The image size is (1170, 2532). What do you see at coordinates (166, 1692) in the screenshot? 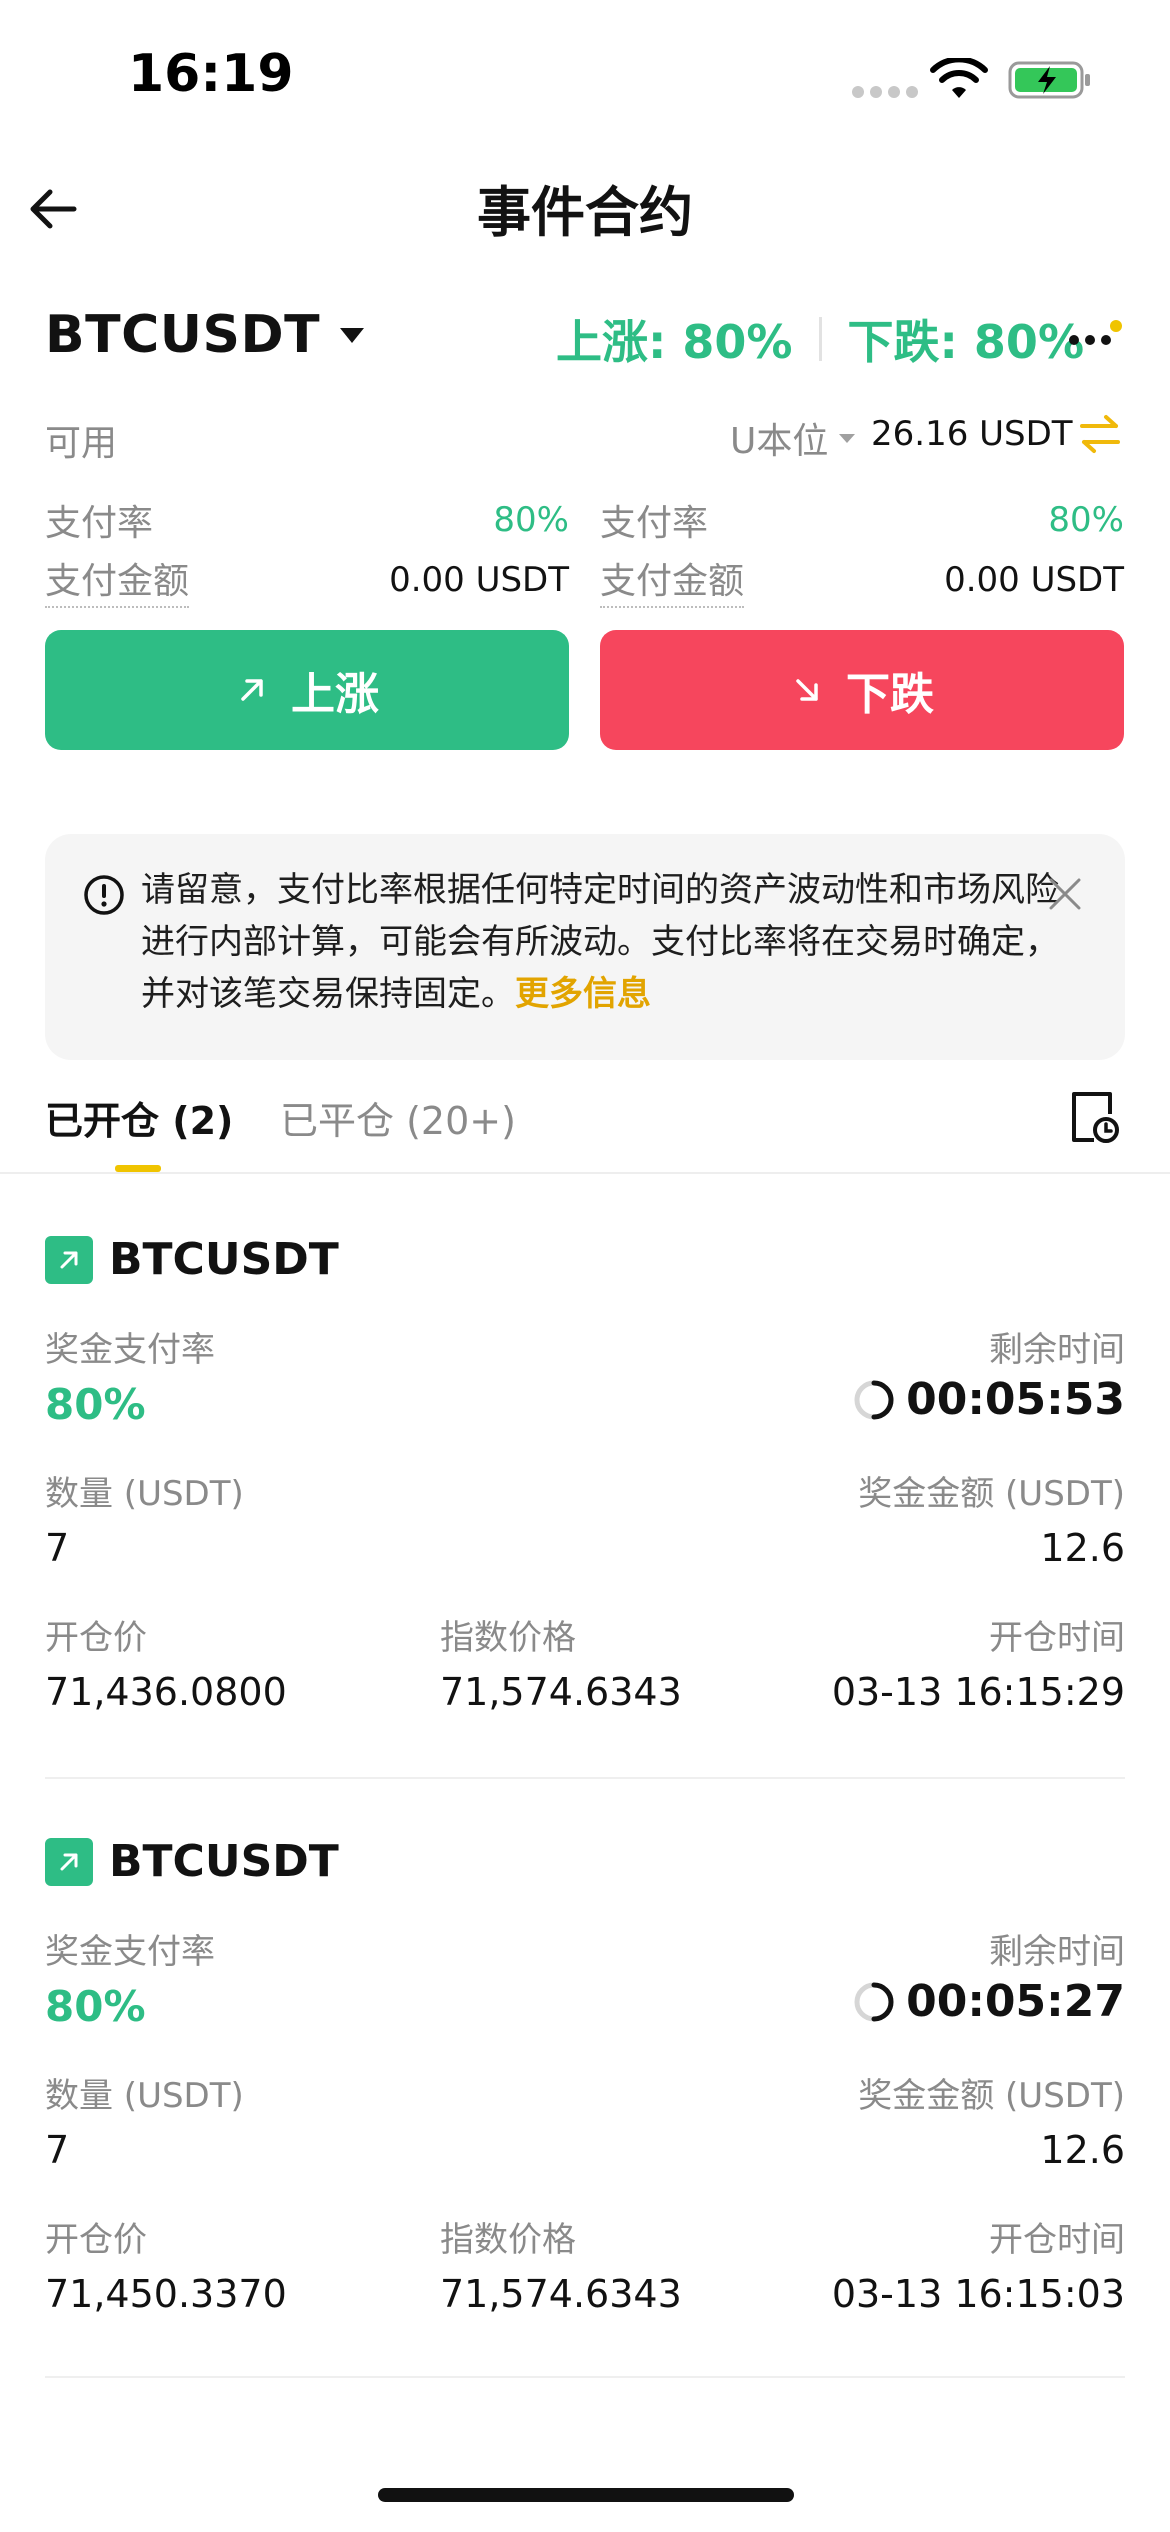
I see `open-price-value: 71,436.0800` at bounding box center [166, 1692].